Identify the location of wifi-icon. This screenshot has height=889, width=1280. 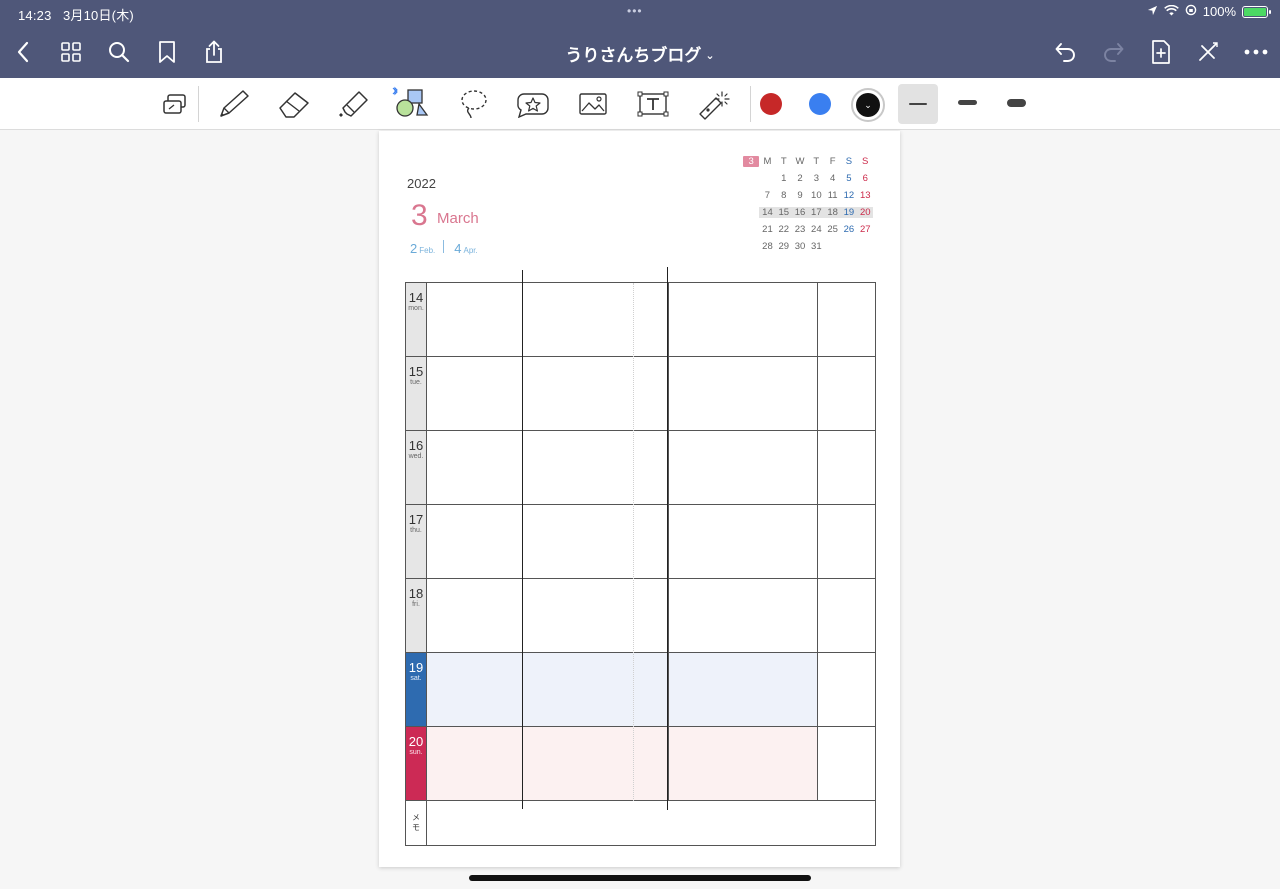
(1171, 11).